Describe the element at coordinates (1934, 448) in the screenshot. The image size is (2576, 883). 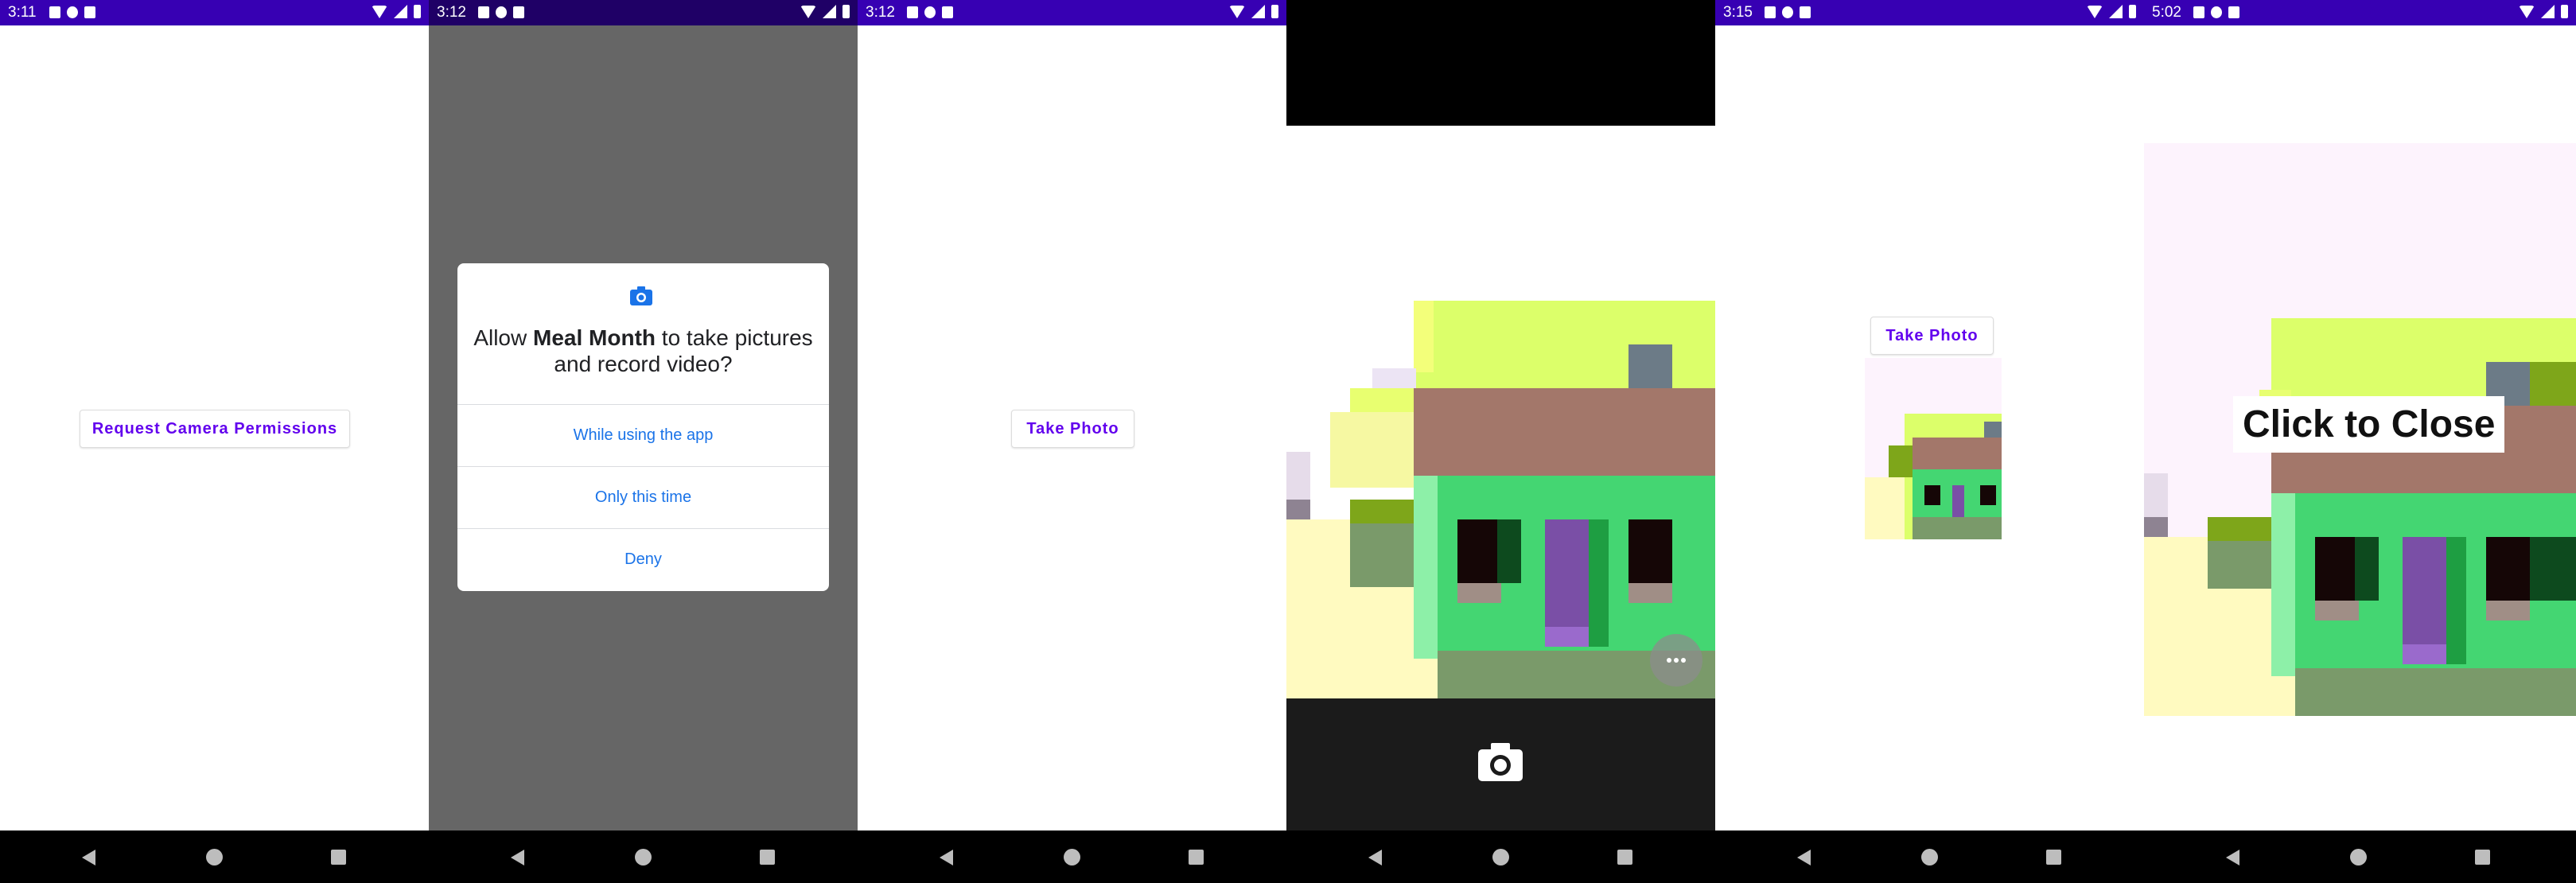
I see `photo-thumbnail` at that location.